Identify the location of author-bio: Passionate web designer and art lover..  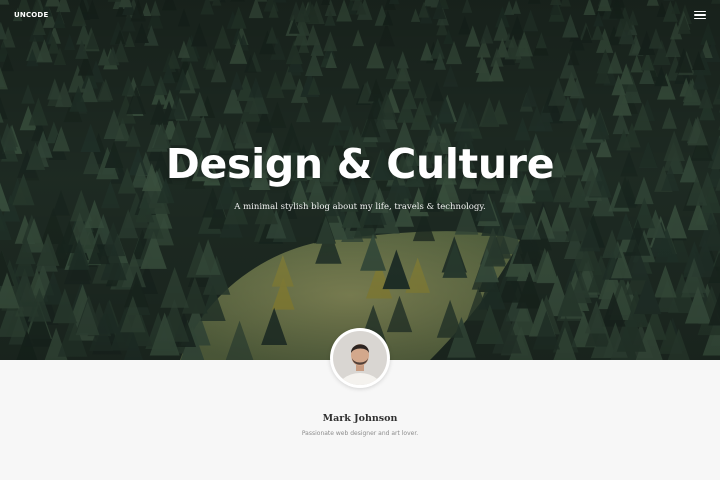
(360, 433).